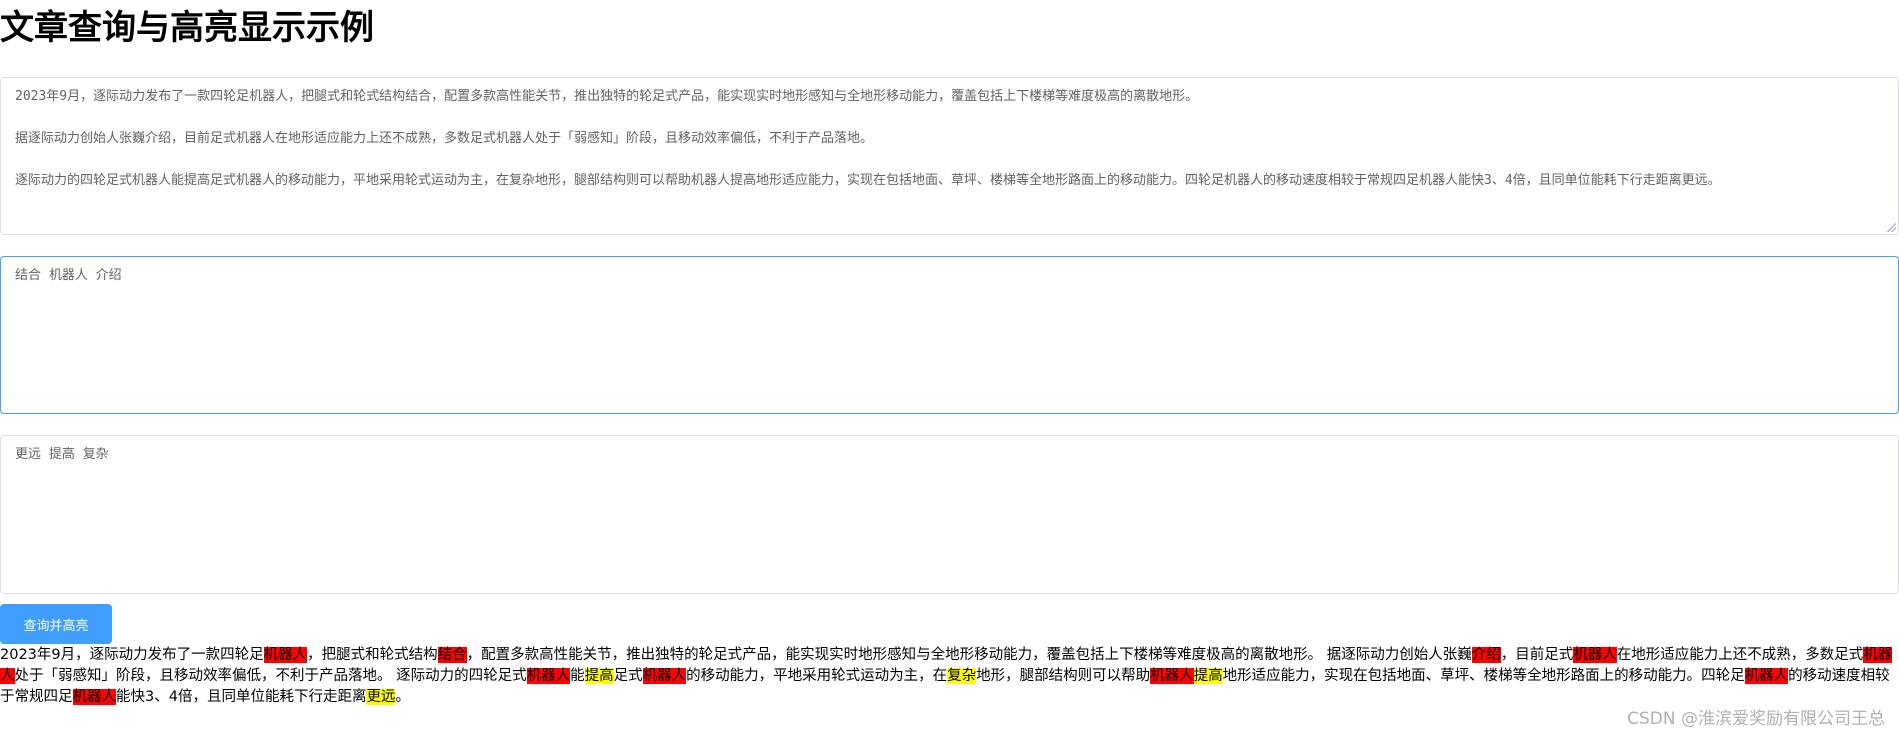  What do you see at coordinates (402, 697) in the screenshot?
I see `result-text-segment: 。` at bounding box center [402, 697].